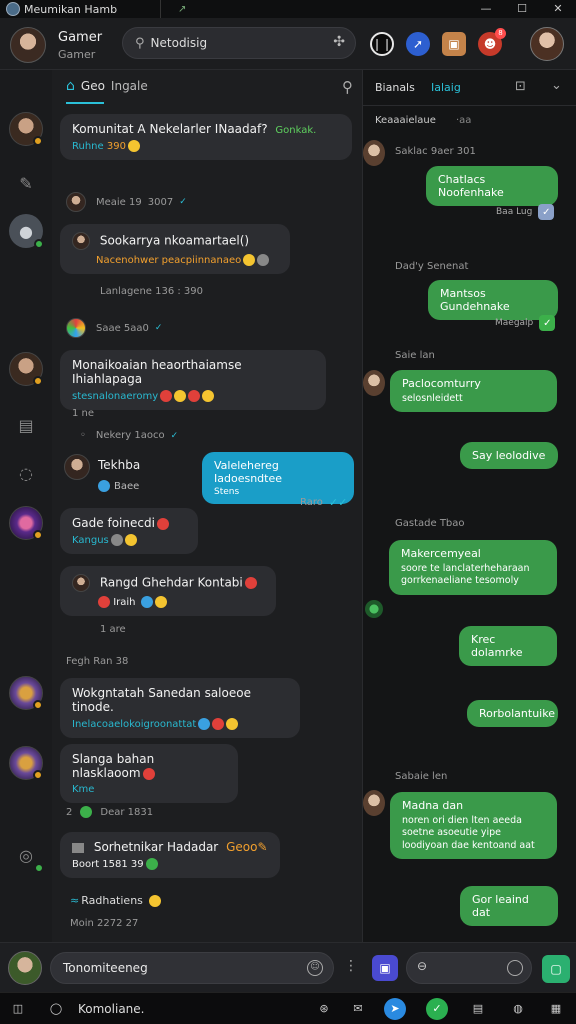  What do you see at coordinates (25, 968) in the screenshot?
I see `composer-avatar` at bounding box center [25, 968].